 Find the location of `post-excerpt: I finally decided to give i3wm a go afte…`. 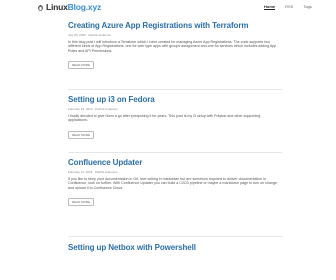

post-excerpt: I finally decided to give i3wm a go afte… is located at coordinates (164, 118).